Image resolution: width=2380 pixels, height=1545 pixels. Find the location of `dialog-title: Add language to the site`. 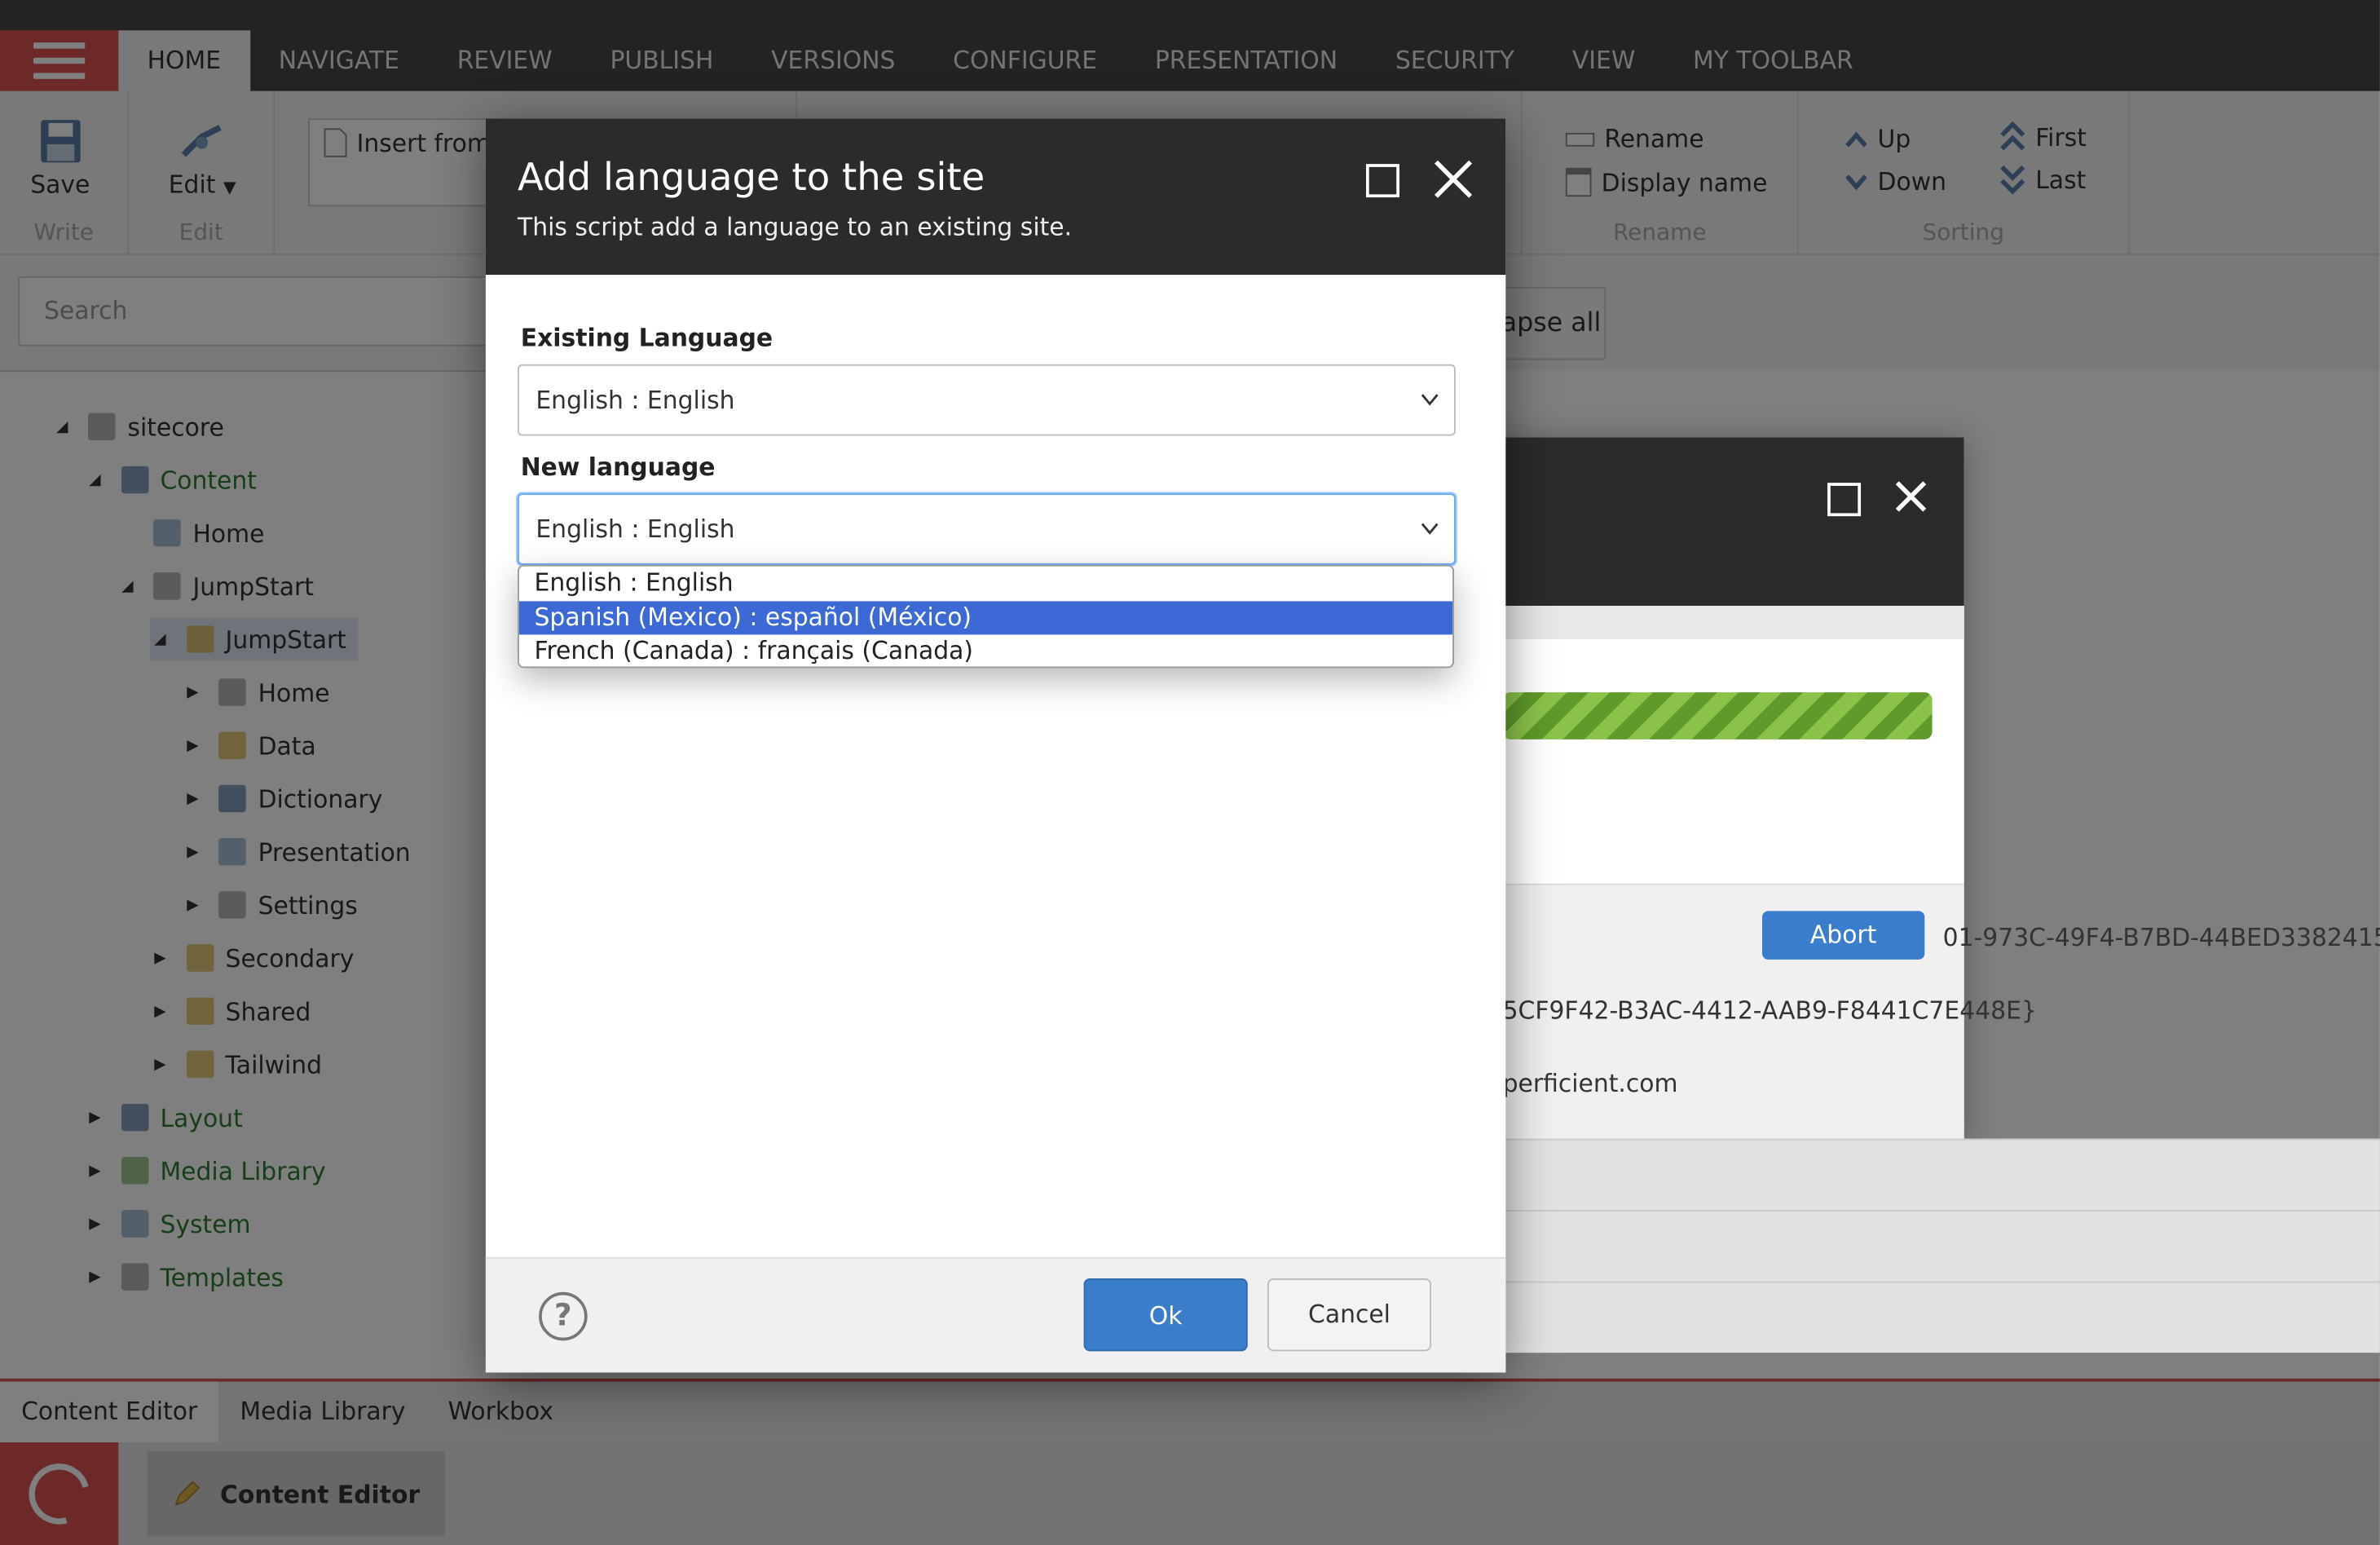

dialog-title: Add language to the site is located at coordinates (751, 176).